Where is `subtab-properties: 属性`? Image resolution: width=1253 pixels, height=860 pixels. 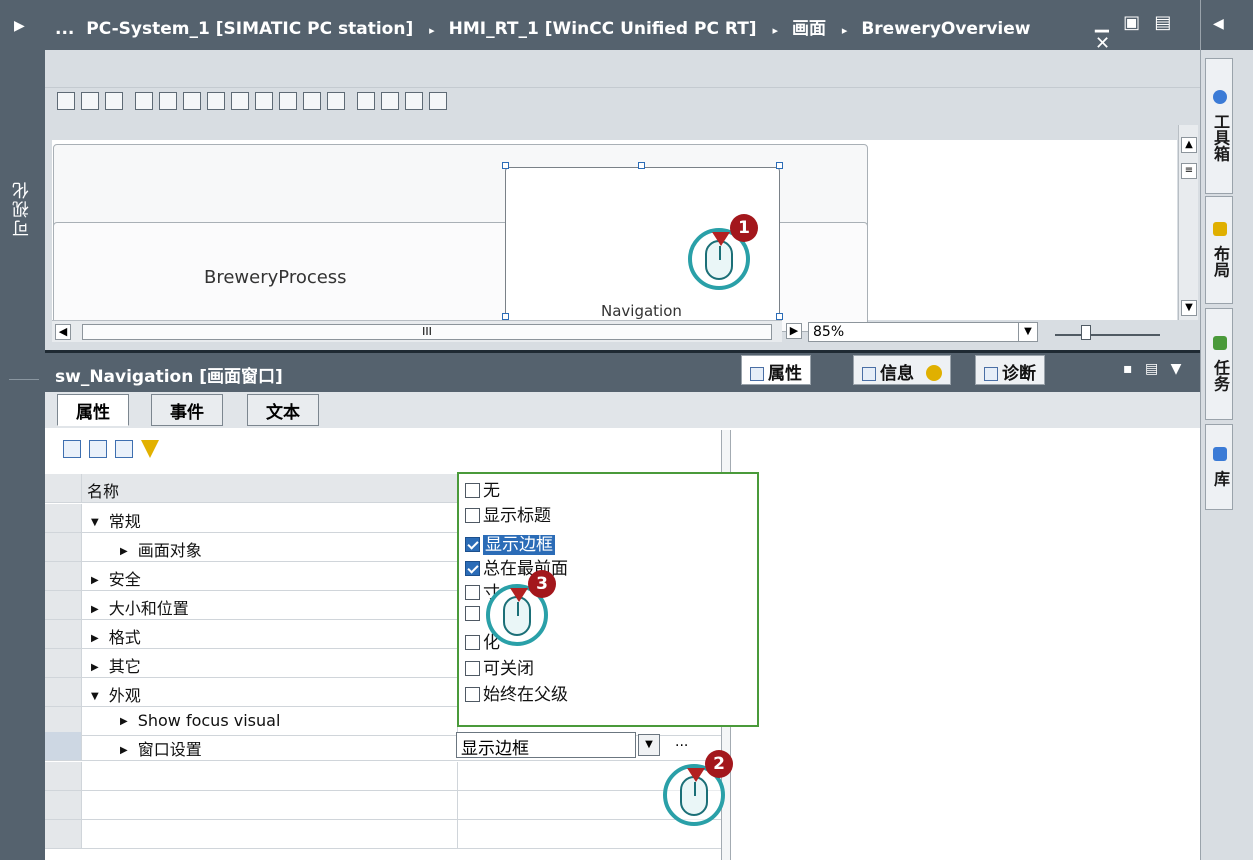 subtab-properties: 属性 is located at coordinates (93, 410).